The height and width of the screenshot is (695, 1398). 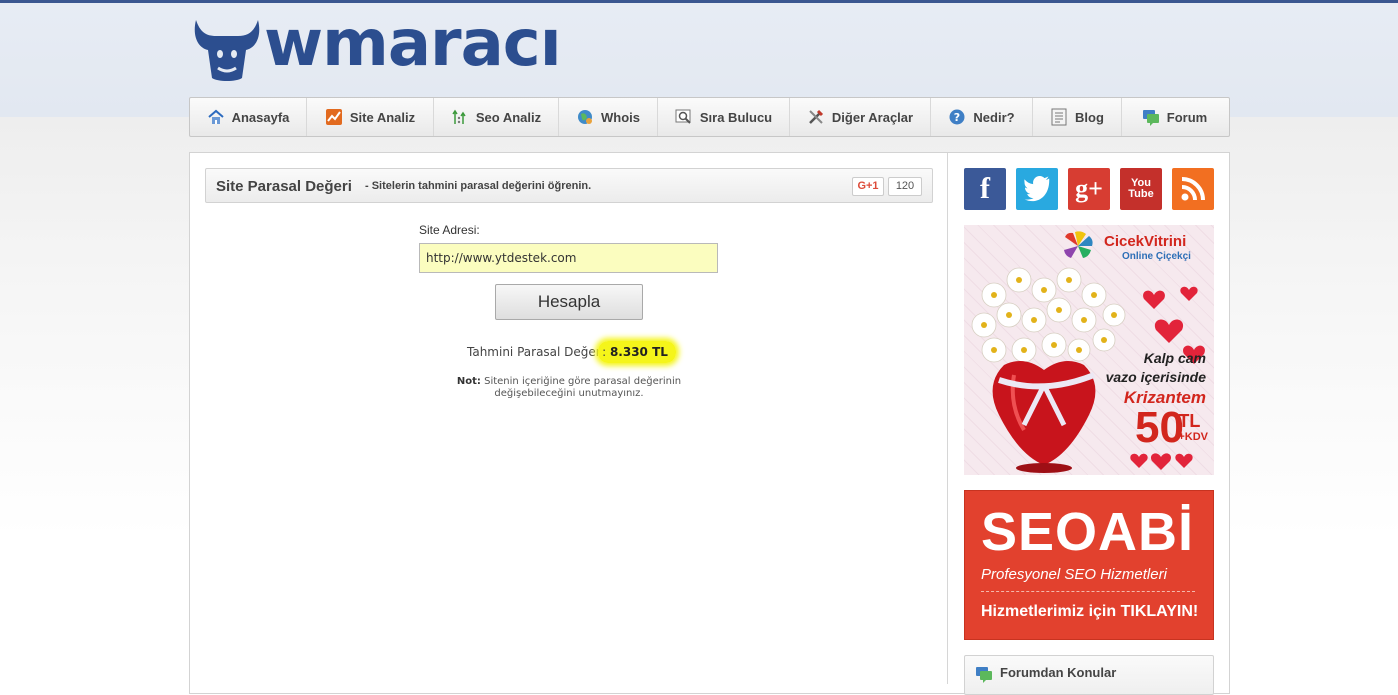 What do you see at coordinates (994, 117) in the screenshot?
I see `nav-label: Nedir?` at bounding box center [994, 117].